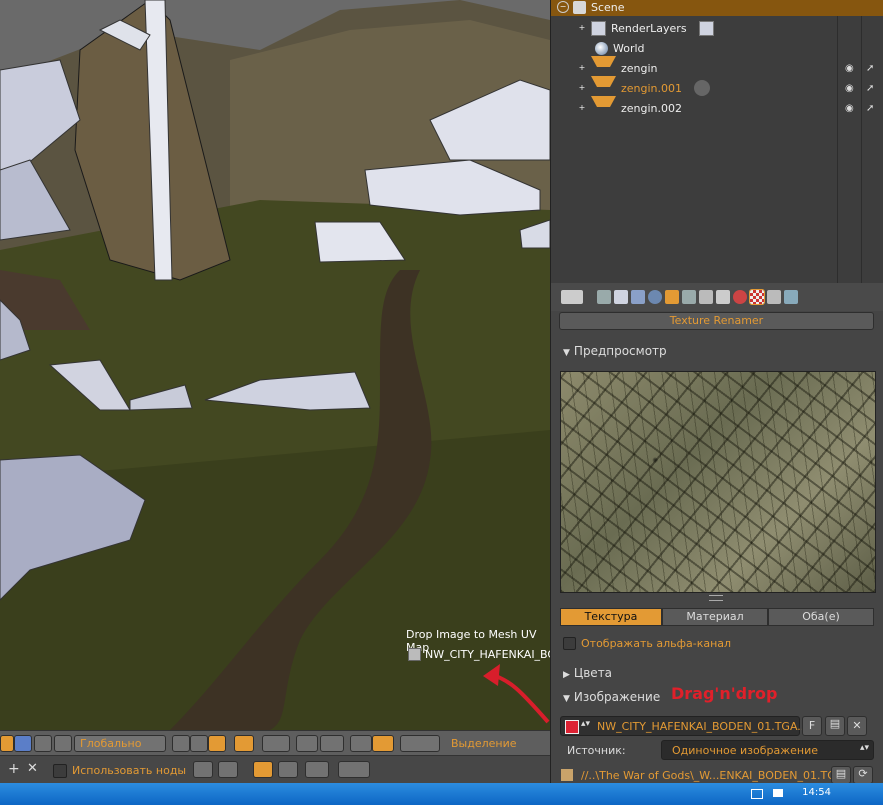 This screenshot has height=805, width=883. I want to click on source-label: Источник:, so click(596, 750).